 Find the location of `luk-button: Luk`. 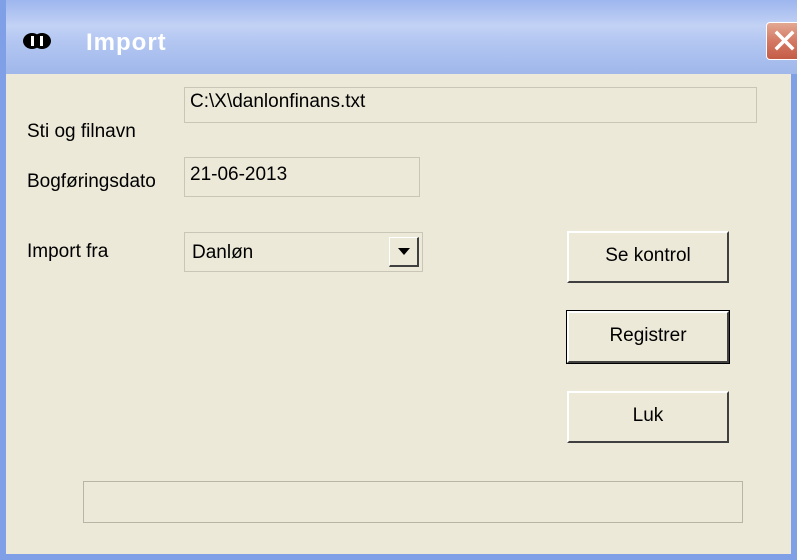

luk-button: Luk is located at coordinates (648, 417).